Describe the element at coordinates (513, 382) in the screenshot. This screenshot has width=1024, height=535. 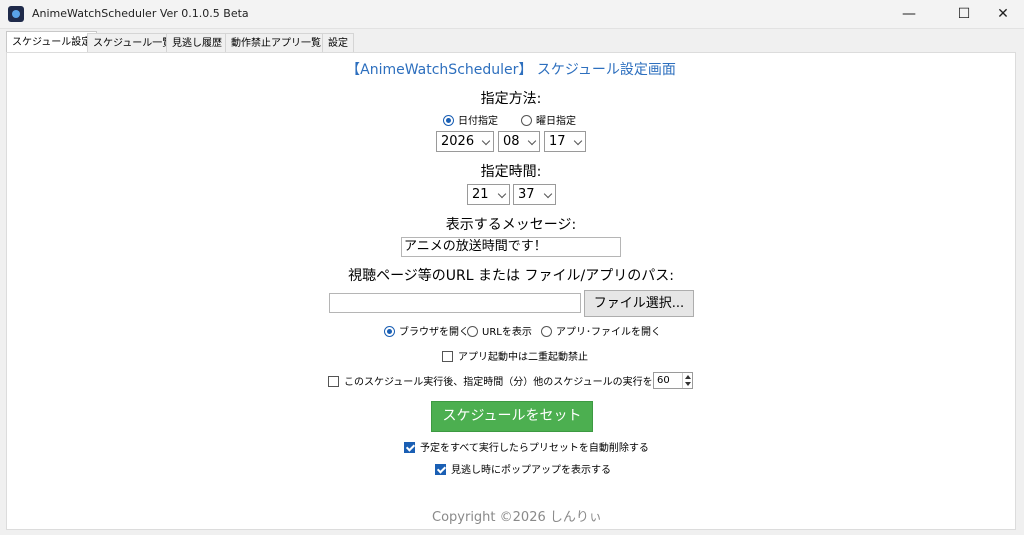
I see `stop-others-label: このスケジュール実行後、指定時間（分）他のスケジュールの実行を停止：` at that location.